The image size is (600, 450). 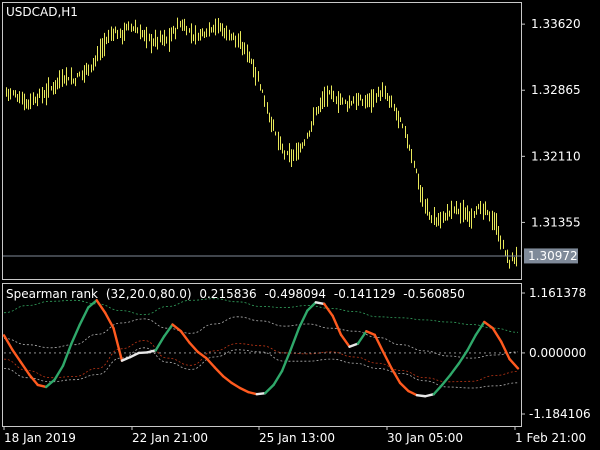 I want to click on indicator-tick-label: 1.161378, so click(x=557, y=293).